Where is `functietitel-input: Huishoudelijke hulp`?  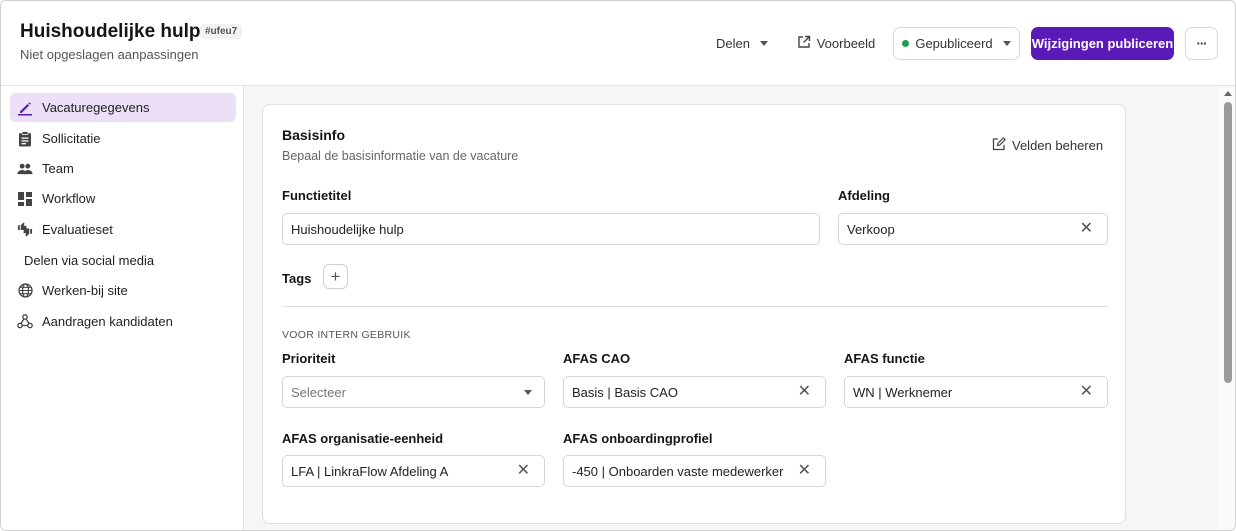
functietitel-input: Huishoudelijke hulp is located at coordinates (551, 229).